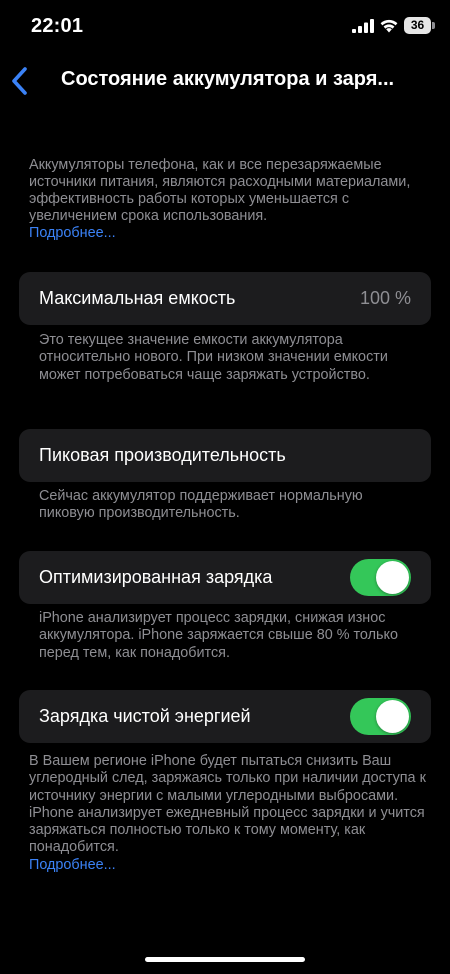 This screenshot has height=974, width=450. I want to click on clean-energy-charging-toggle, so click(380, 716).